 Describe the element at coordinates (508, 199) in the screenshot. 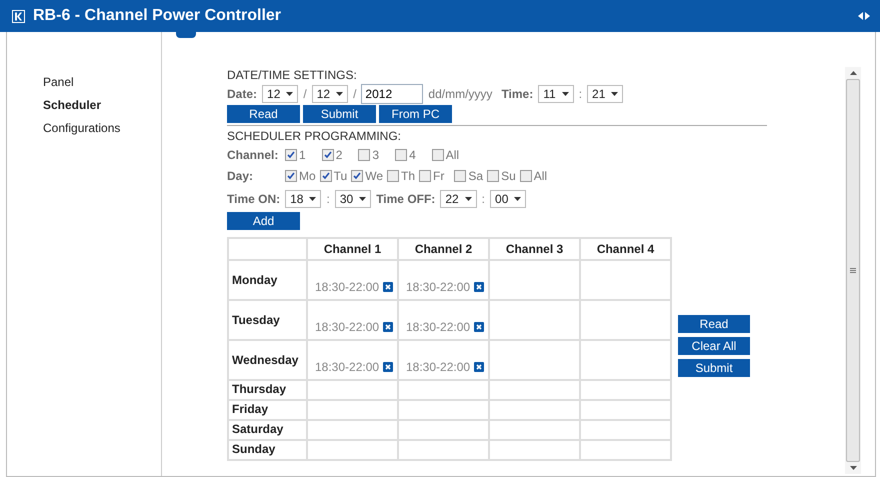

I see `minute-select: 00` at that location.